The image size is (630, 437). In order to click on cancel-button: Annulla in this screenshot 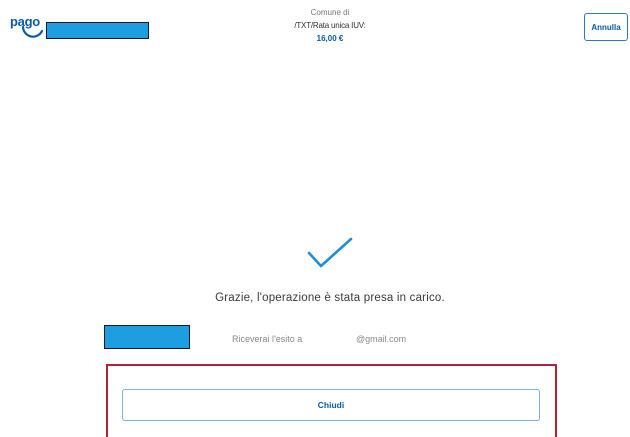, I will do `click(606, 27)`.